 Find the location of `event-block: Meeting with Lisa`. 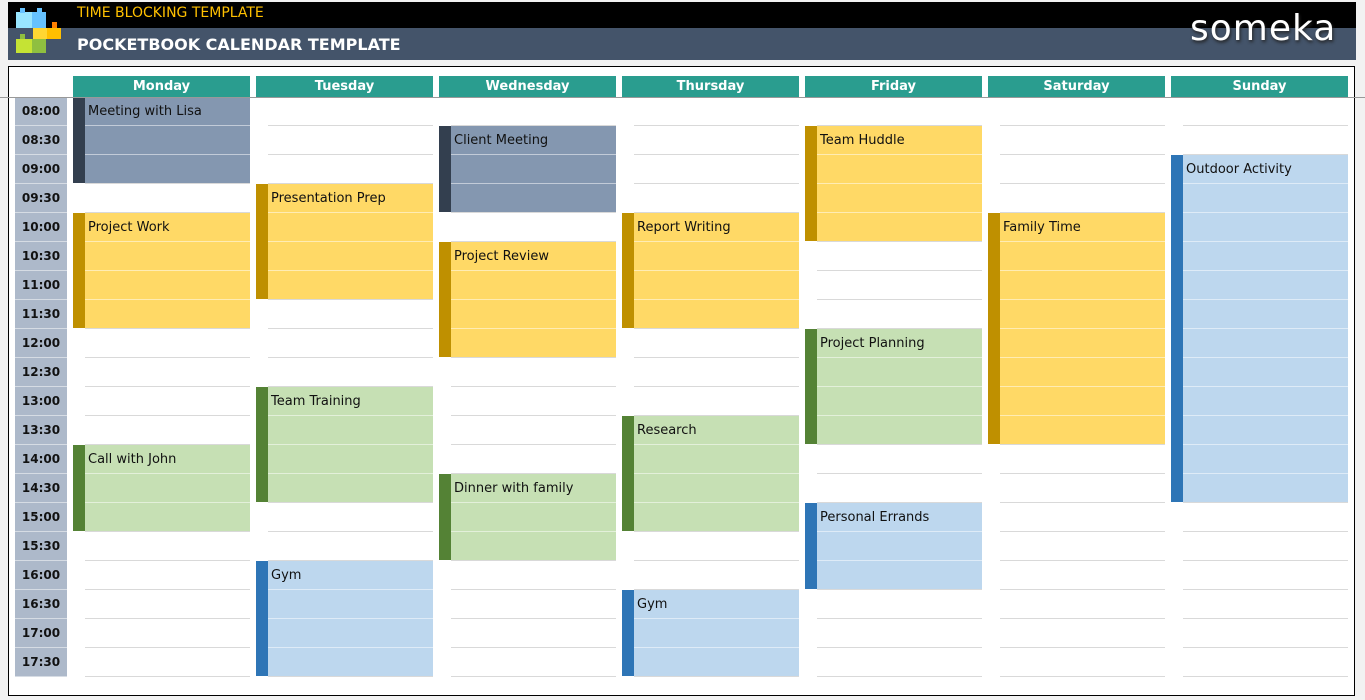

event-block: Meeting with Lisa is located at coordinates (161, 140).